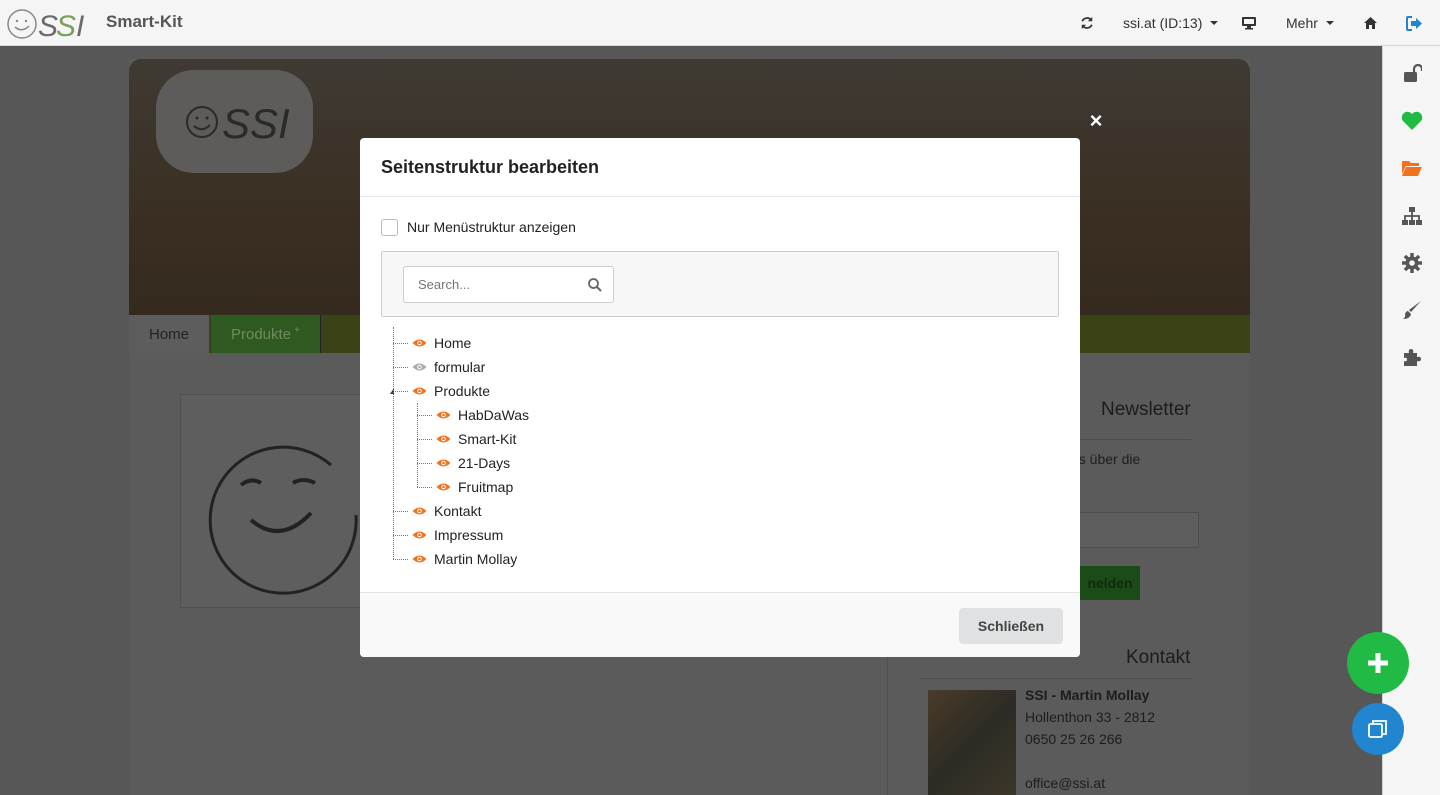 The image size is (1440, 795). I want to click on home-icon, so click(1370, 23).